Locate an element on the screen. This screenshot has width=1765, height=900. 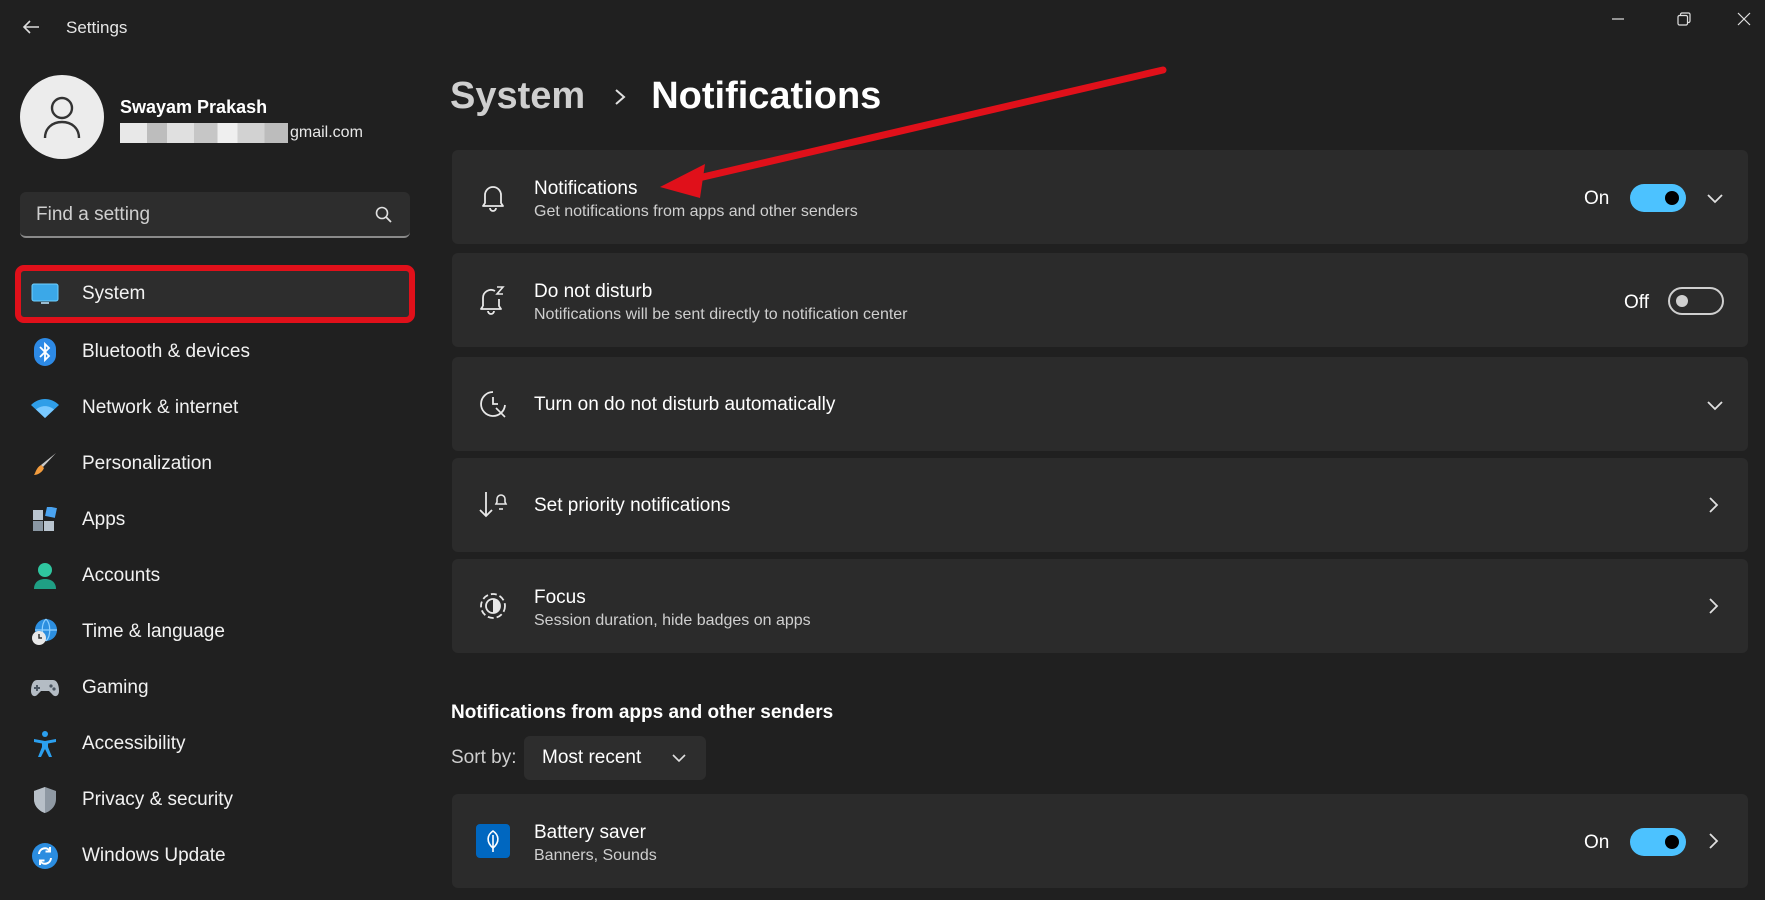
sidebar-item-label: Accessibility is located at coordinates (134, 743).